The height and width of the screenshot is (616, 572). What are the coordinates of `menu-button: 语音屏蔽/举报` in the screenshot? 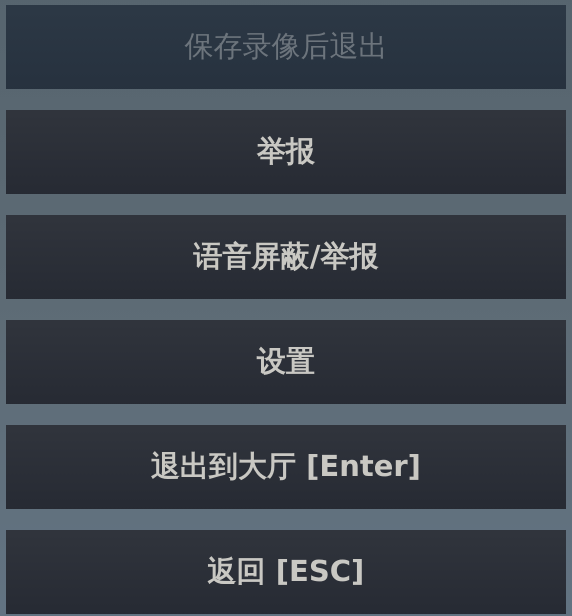 It's located at (286, 257).